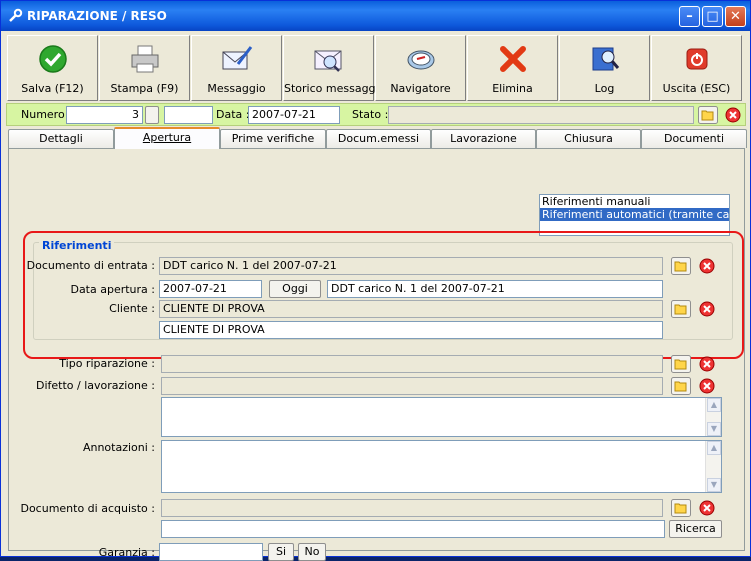 This screenshot has width=751, height=561. I want to click on delete-label: Elimina, so click(512, 88).